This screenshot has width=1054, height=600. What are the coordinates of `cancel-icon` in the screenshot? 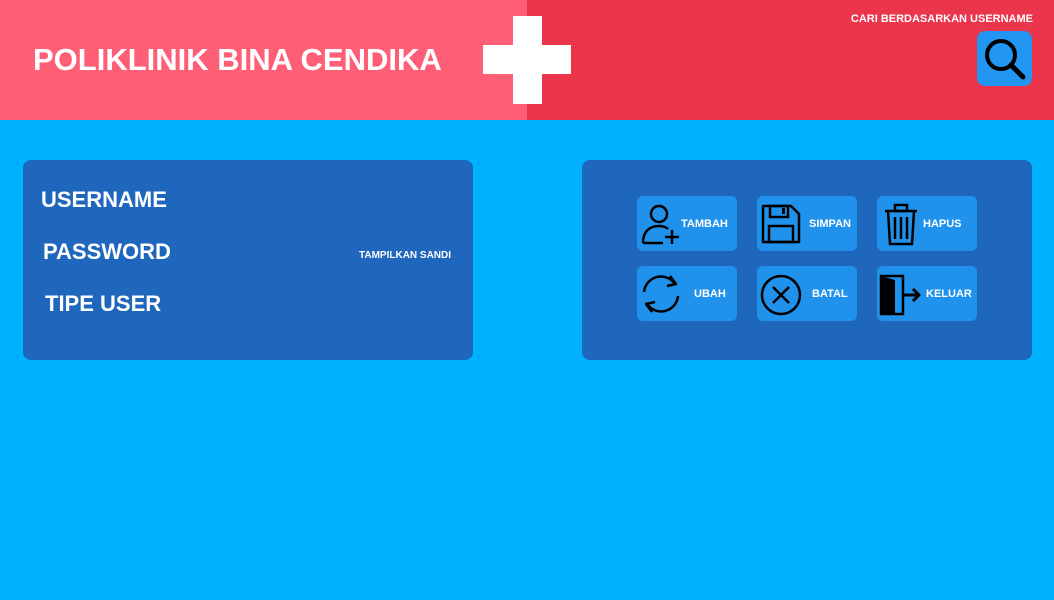 It's located at (781, 295).